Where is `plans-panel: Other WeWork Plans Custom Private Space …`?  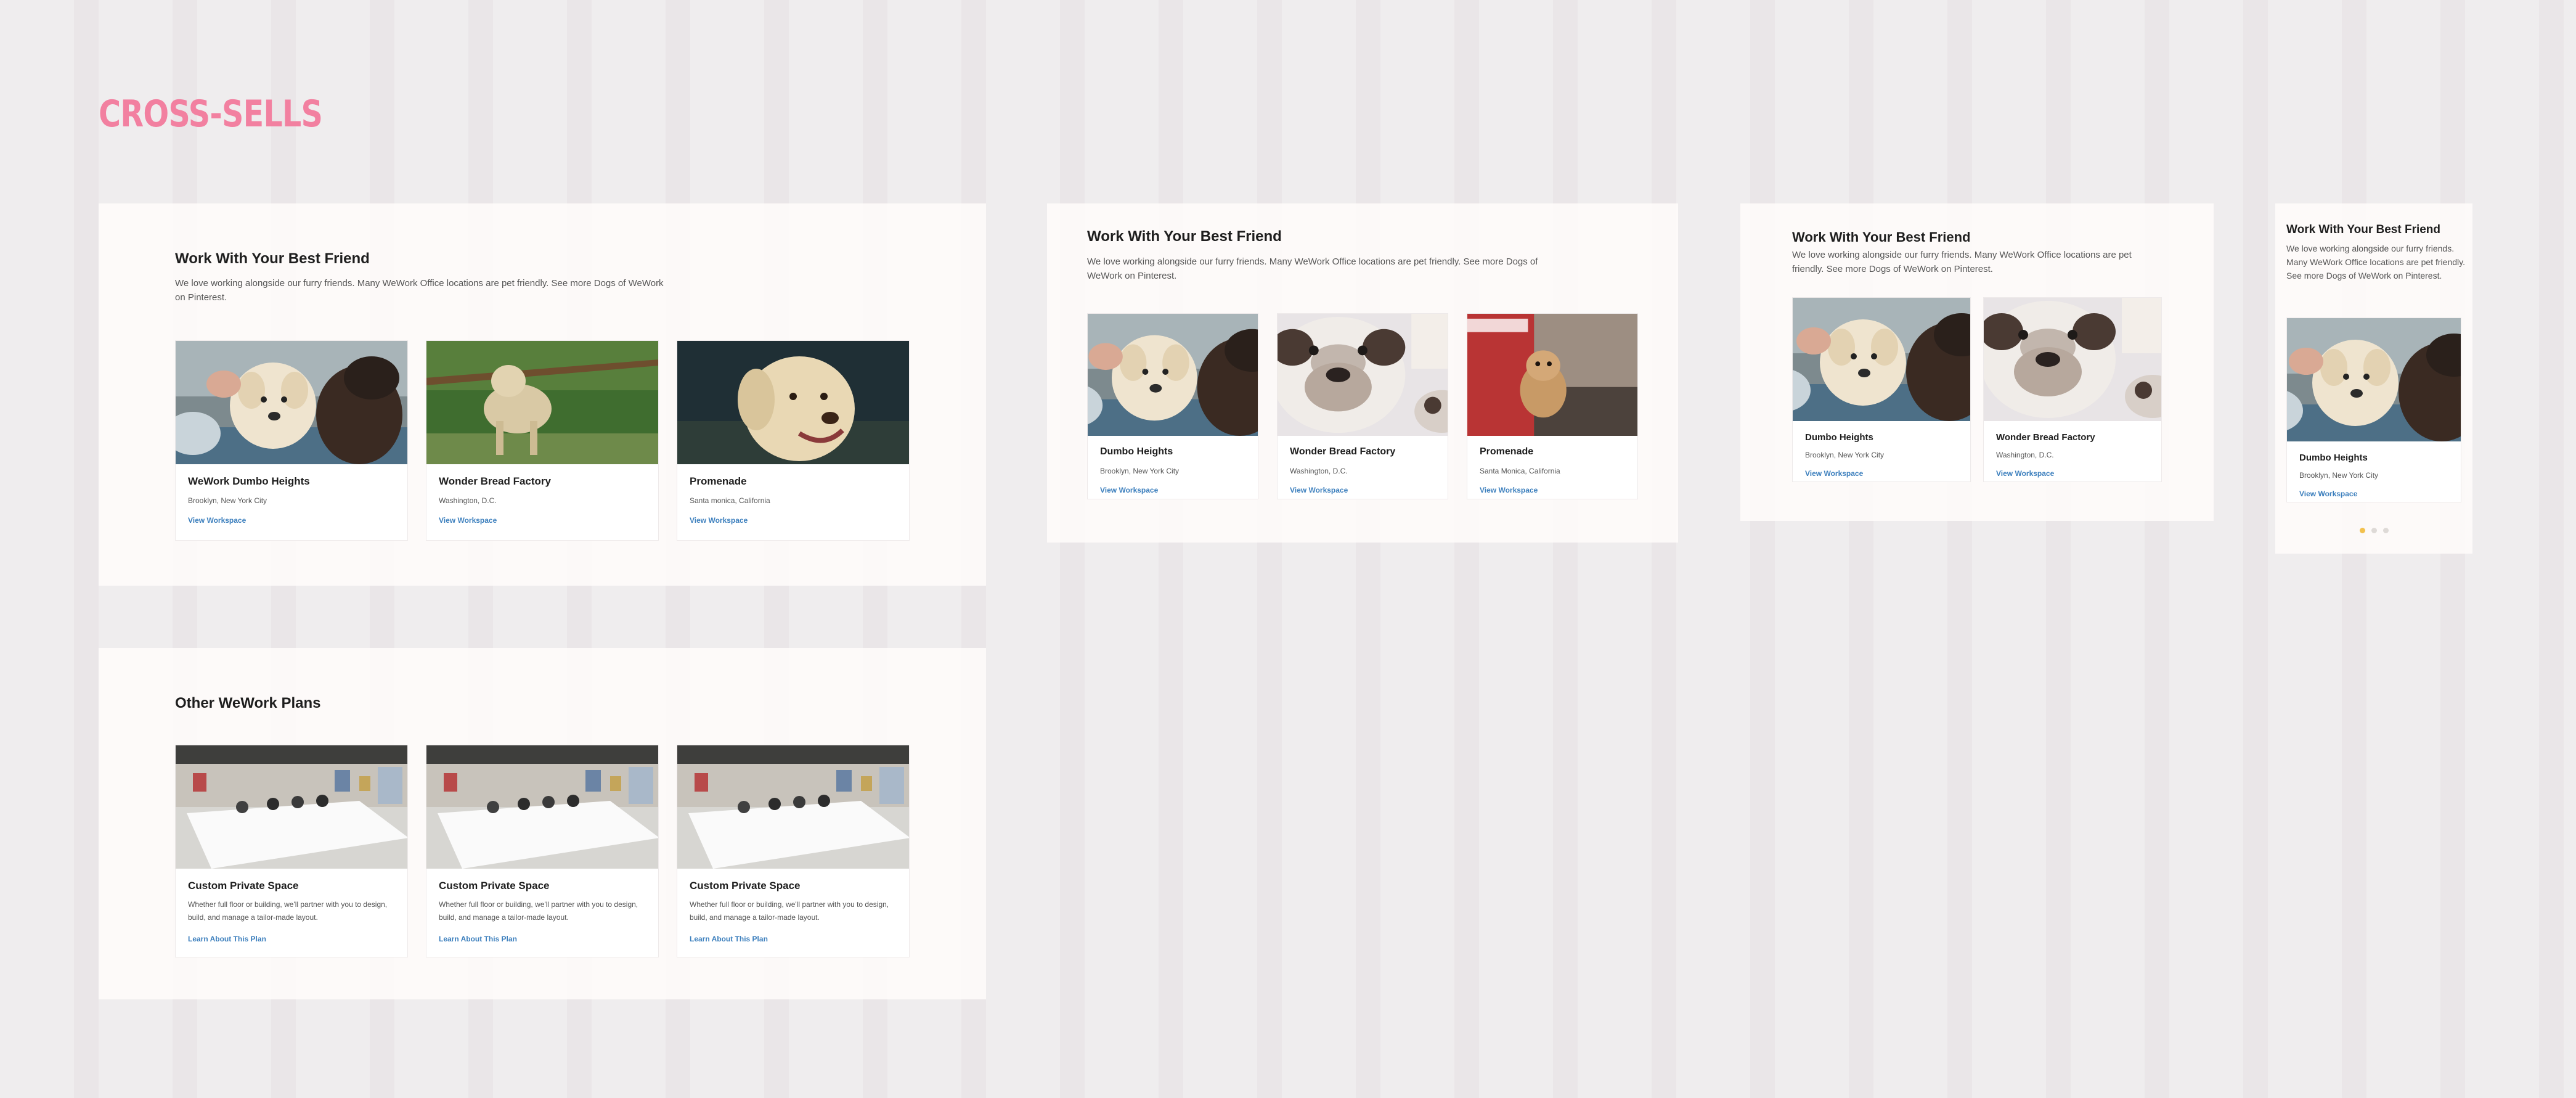 plans-panel: Other WeWork Plans Custom Private Space … is located at coordinates (542, 823).